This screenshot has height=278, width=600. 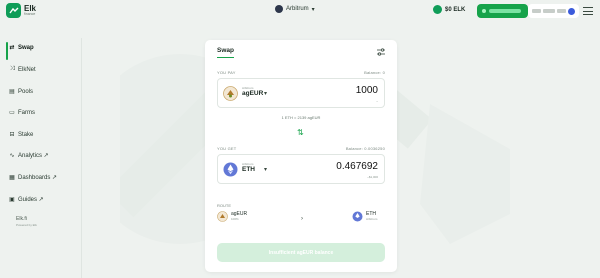 I want to click on dashboards-icon: ▦, so click(x=12, y=178).